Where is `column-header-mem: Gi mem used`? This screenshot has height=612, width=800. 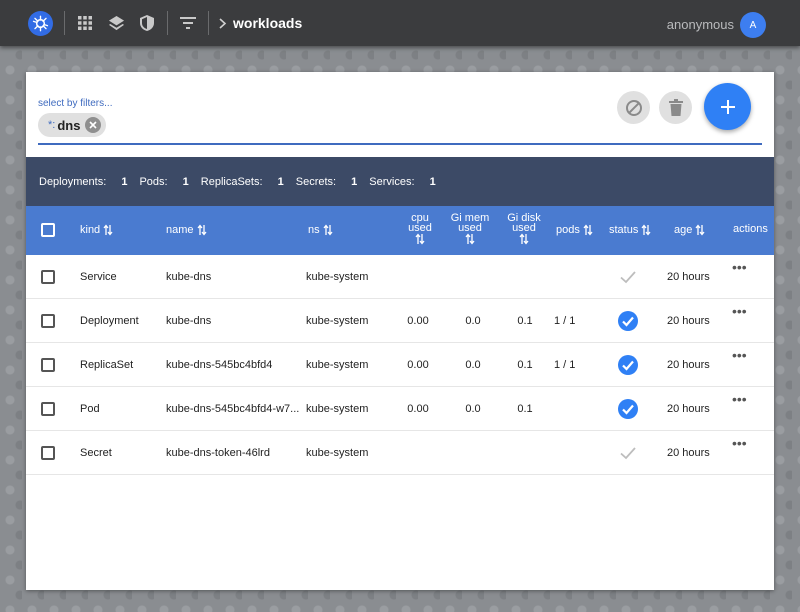 column-header-mem: Gi mem used is located at coordinates (470, 229).